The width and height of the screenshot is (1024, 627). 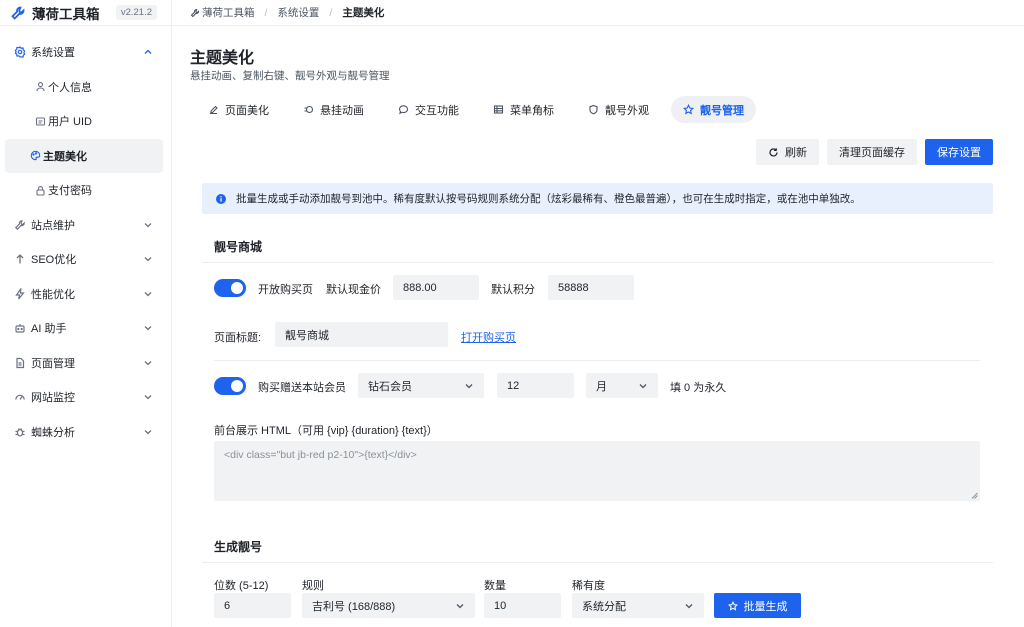 What do you see at coordinates (363, 13) in the screenshot?
I see `breadcrumb-current: 主题美化` at bounding box center [363, 13].